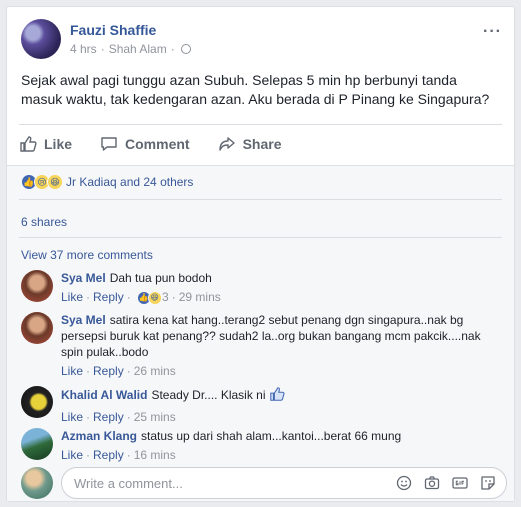 Image resolution: width=521 pixels, height=507 pixels. Describe the element at coordinates (87, 255) in the screenshot. I see `view-more-comments-link: View 37 more comments` at that location.